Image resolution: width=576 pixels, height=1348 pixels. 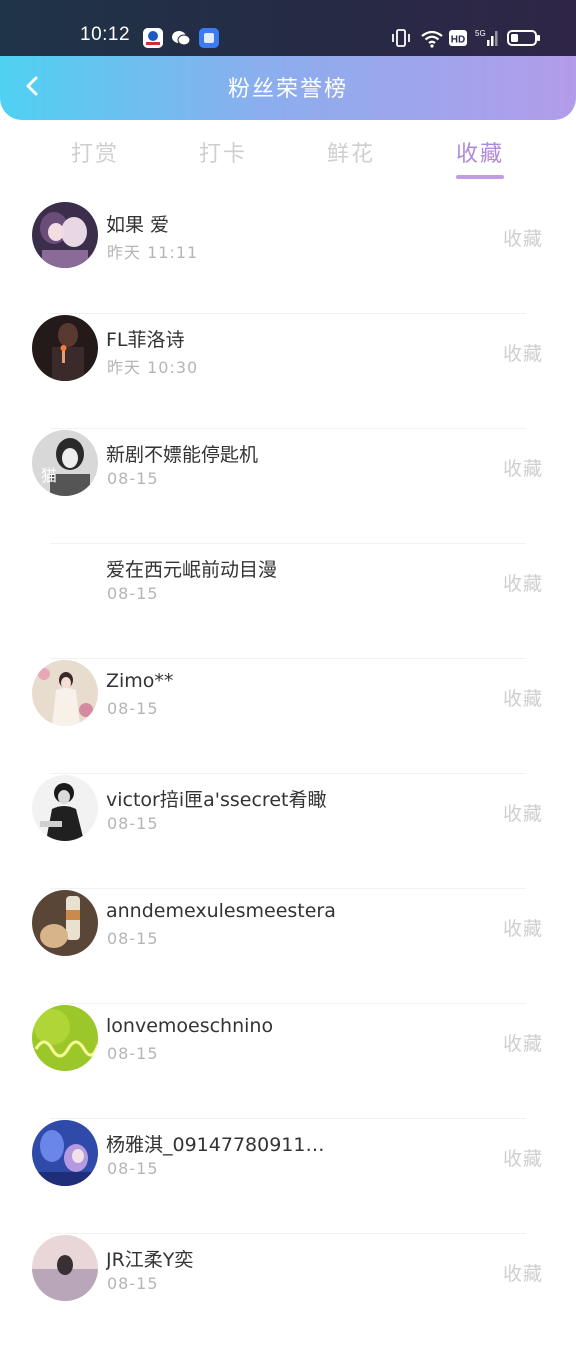 I want to click on list-item: JR江柔Y奕 08-15 收藏, so click(x=288, y=1290).